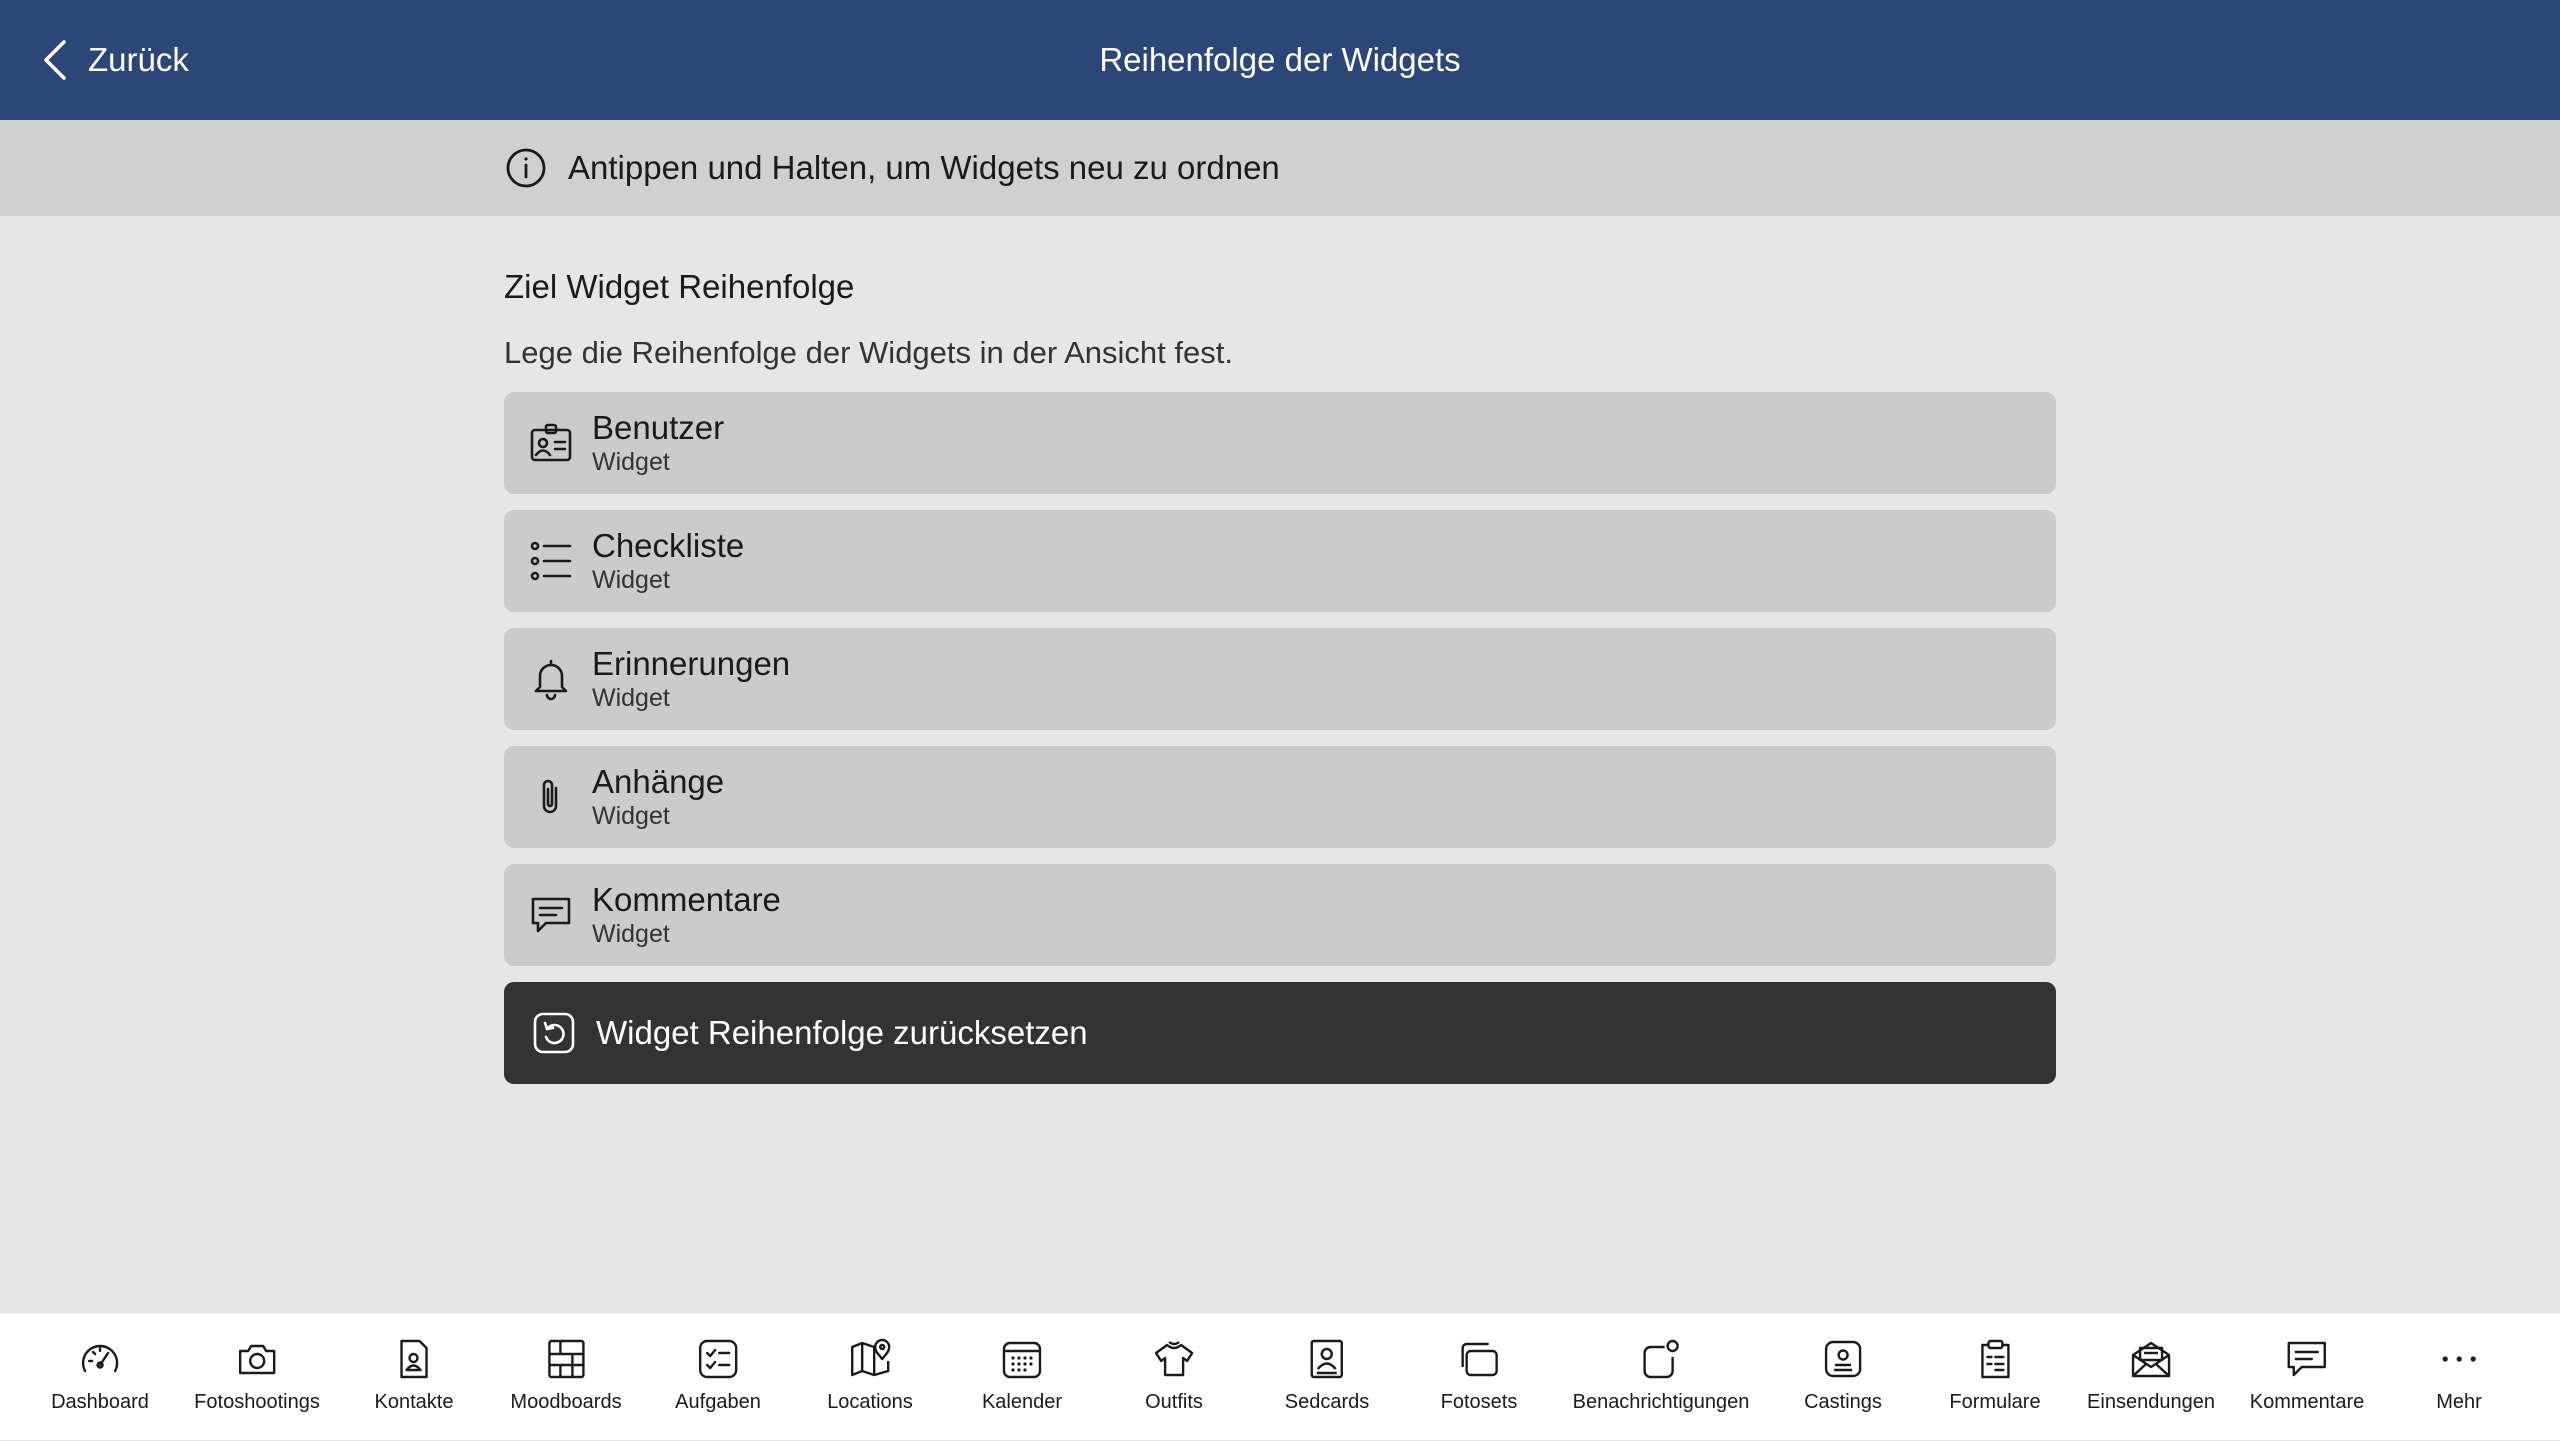 This screenshot has width=2560, height=1441. Describe the element at coordinates (691, 663) in the screenshot. I see `widget-name: Erinnerungen` at that location.